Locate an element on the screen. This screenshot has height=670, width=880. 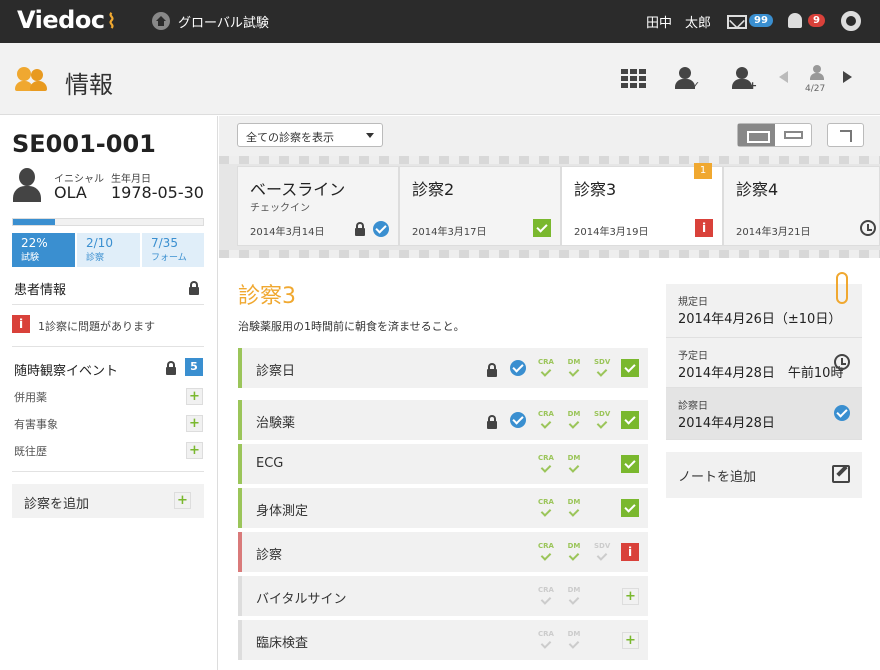
add-medical-history-button: + is located at coordinates (194, 450).